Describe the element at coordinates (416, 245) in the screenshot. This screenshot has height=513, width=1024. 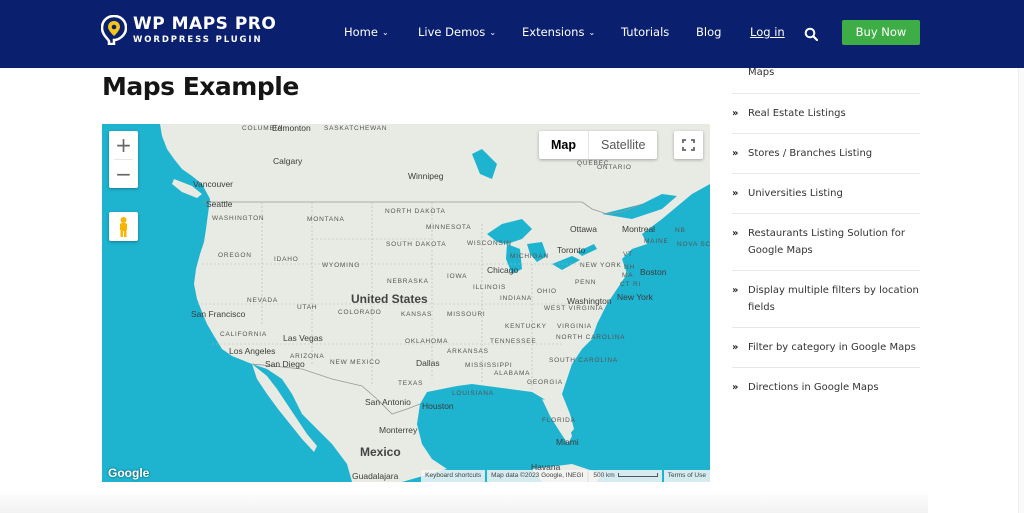
I see `map-label: SOUTH DAKOTA` at that location.